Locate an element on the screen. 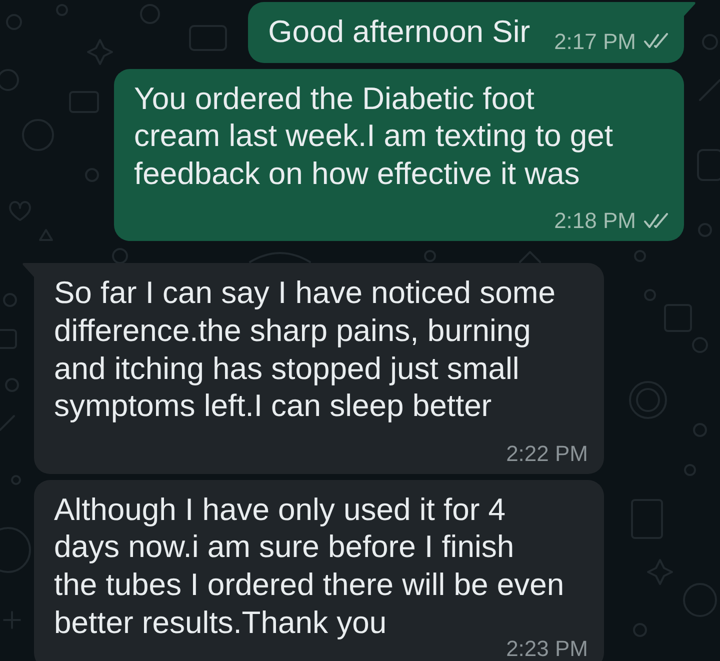 The height and width of the screenshot is (661, 720). message-text: You ordered the Diabetic foot cream last week.I am texting to get feedback on how effective it was is located at coordinates (373, 136).